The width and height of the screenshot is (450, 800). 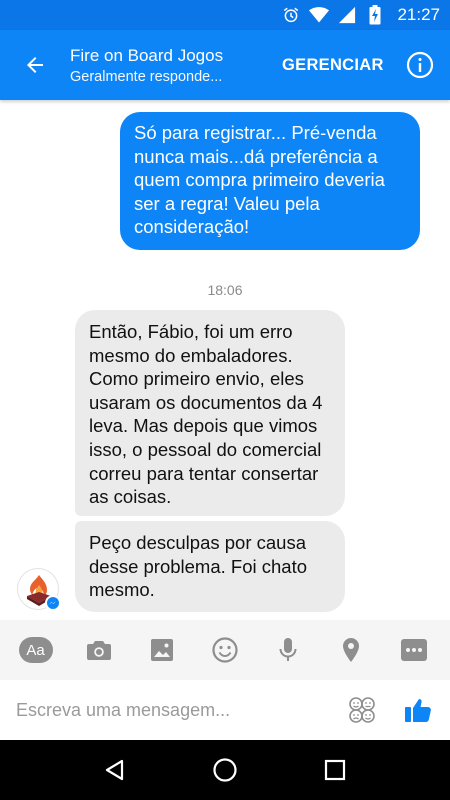 I want to click on emoji-button, so click(x=362, y=710).